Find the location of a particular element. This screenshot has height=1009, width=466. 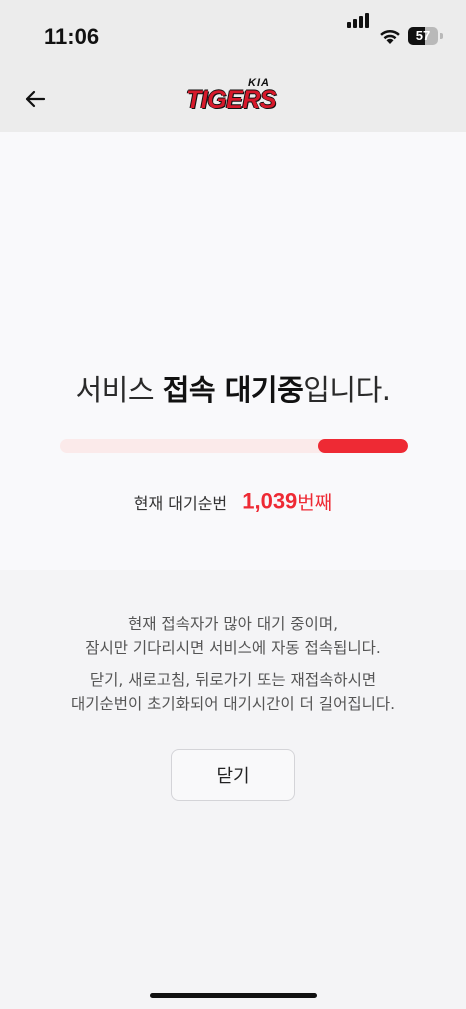

tigers-logo: KIA TIGERS is located at coordinates (234, 100).